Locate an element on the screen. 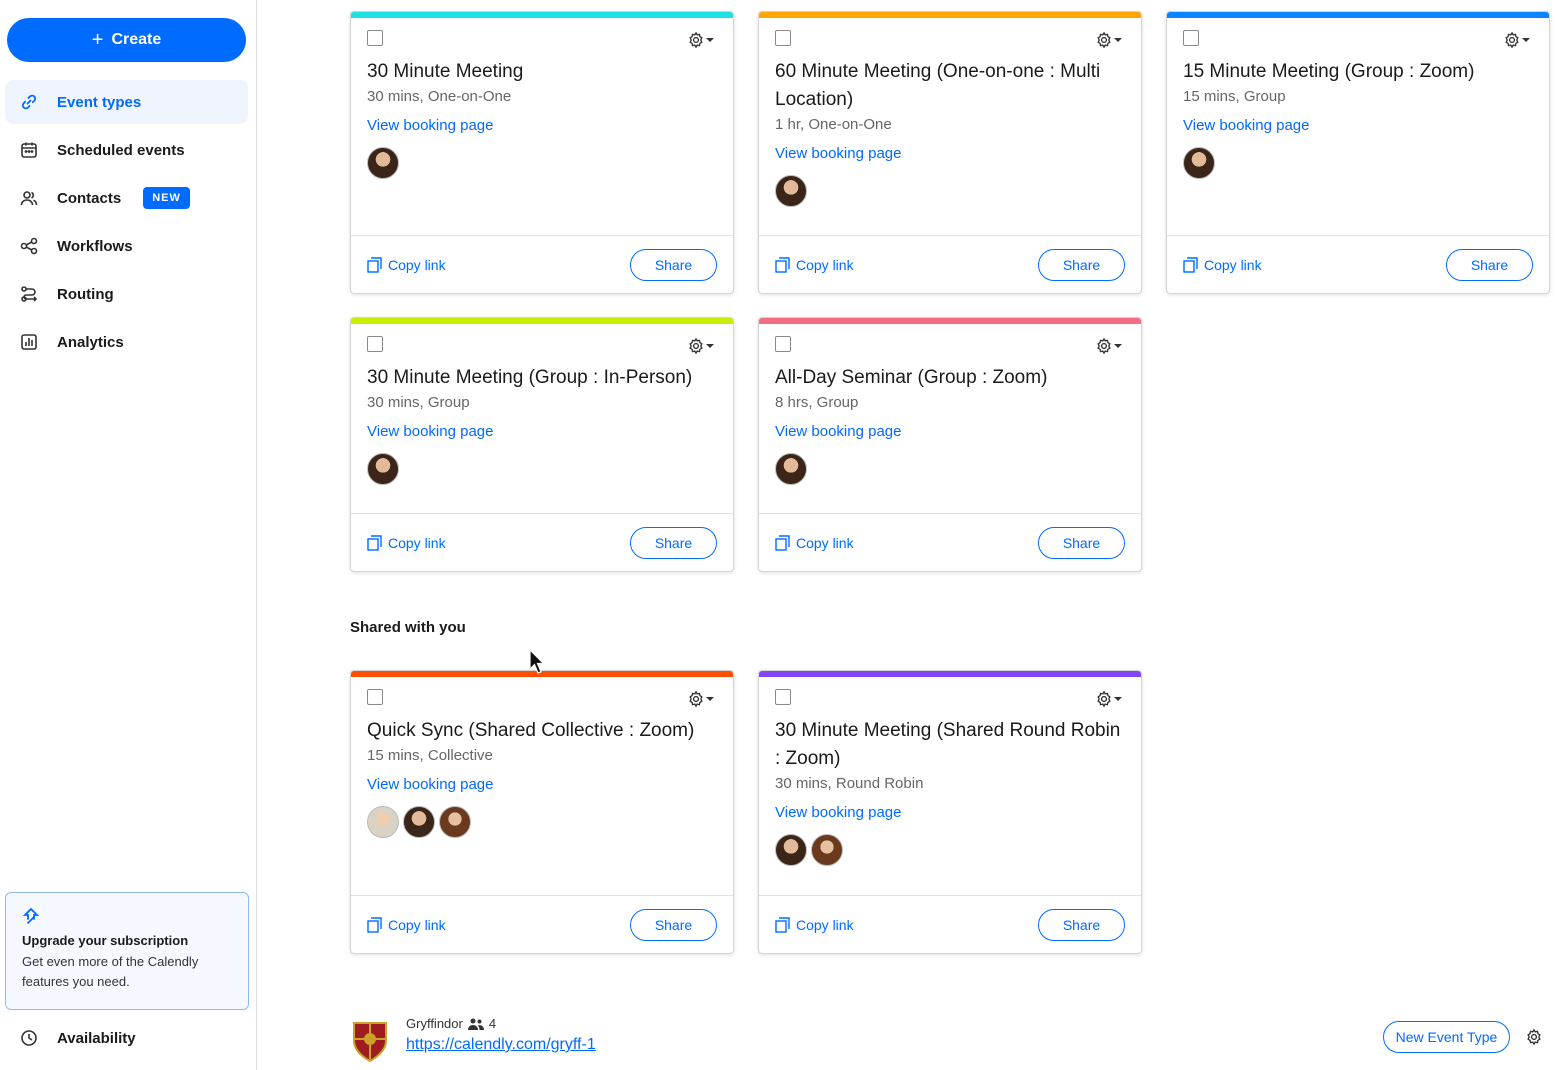 This screenshot has width=1558, height=1070. clock-icon is located at coordinates (29, 1038).